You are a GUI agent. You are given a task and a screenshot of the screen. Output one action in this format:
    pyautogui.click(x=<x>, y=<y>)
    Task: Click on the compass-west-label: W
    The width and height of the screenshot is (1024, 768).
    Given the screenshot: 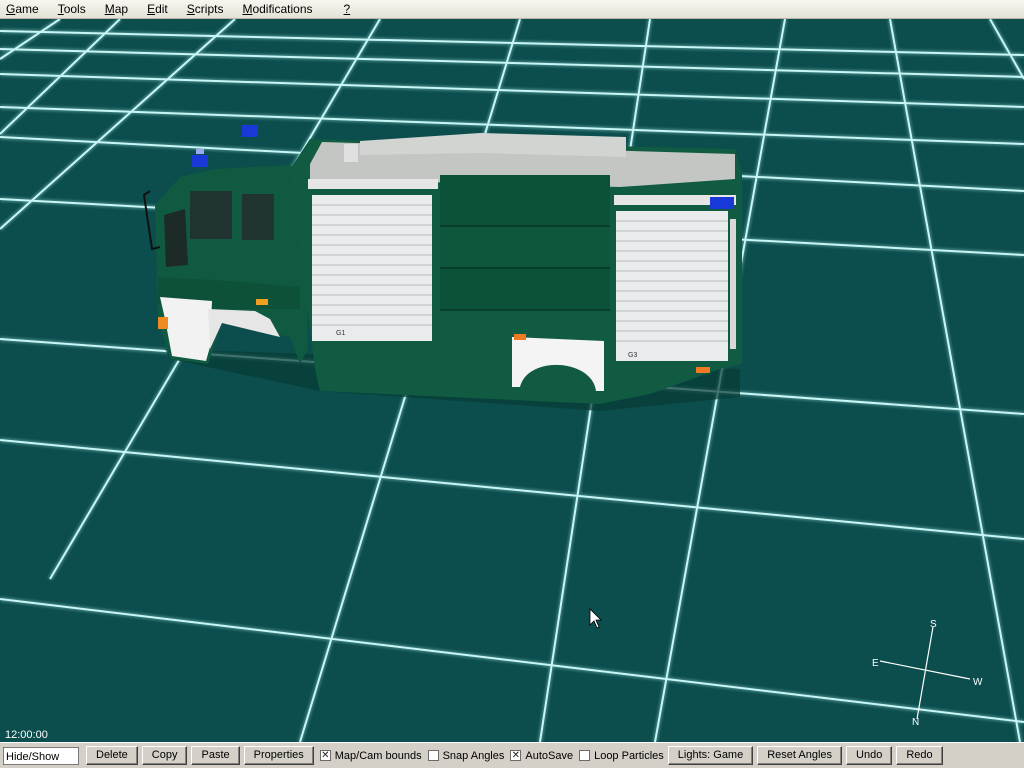 What is the action you would take?
    pyautogui.click(x=978, y=682)
    